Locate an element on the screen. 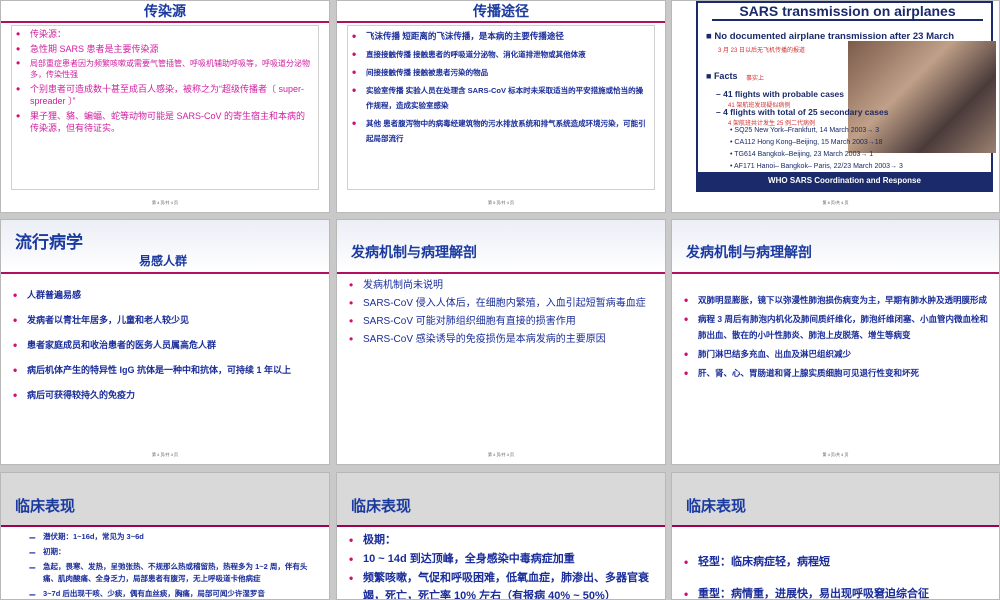  list-item: • 病后机体产生的特异性 IgG 抗体是一种中和抗体，可持续 1 年以上 is located at coordinates (167, 370).